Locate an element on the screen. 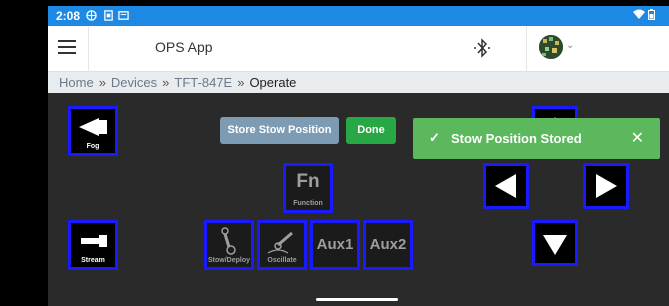  store-stow-position-button: Store Stow Position is located at coordinates (279, 130).